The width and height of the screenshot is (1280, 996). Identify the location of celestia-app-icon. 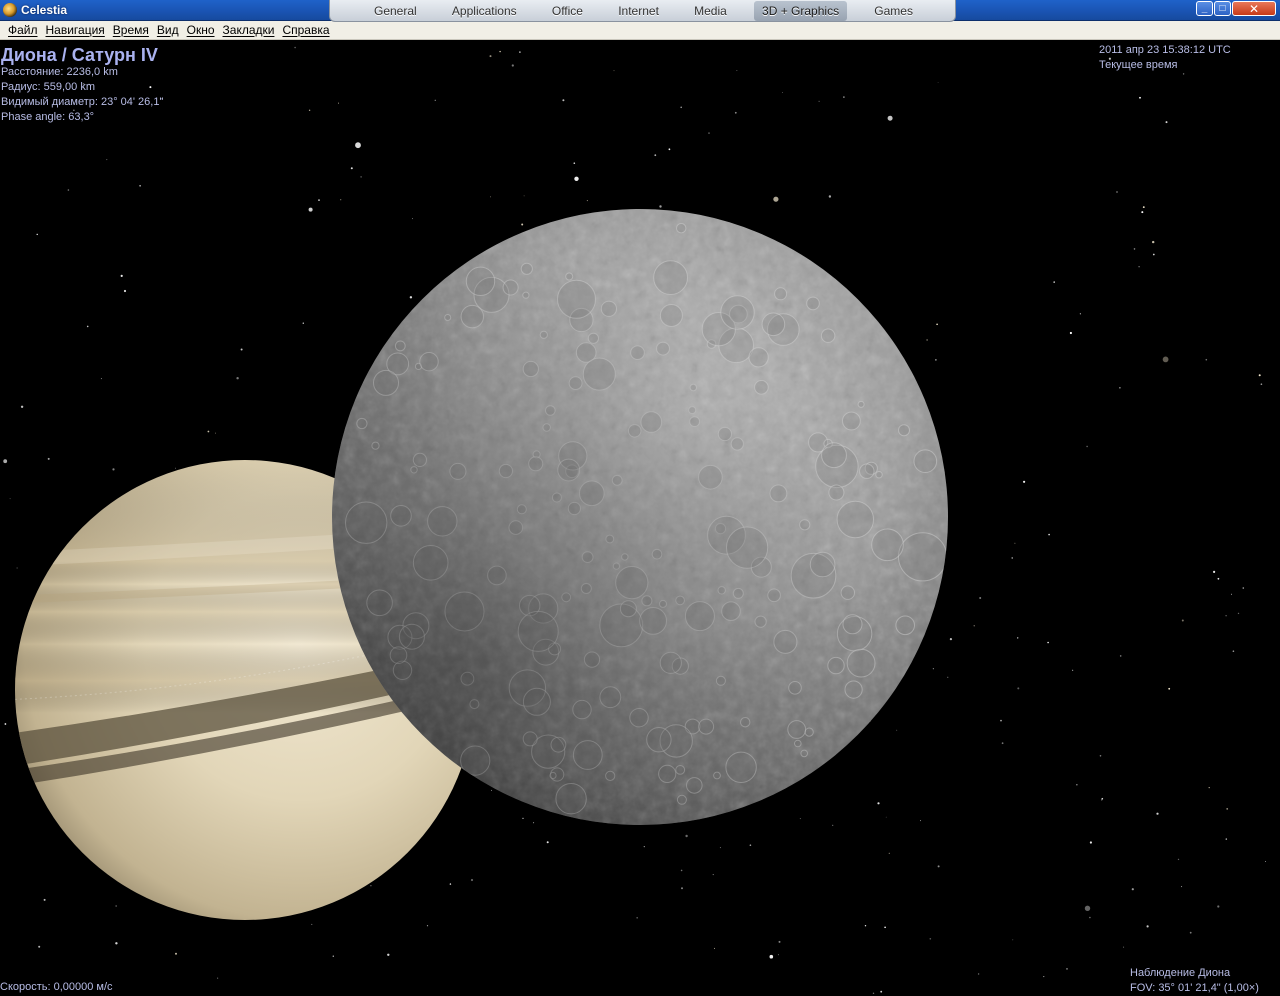
(10, 10).